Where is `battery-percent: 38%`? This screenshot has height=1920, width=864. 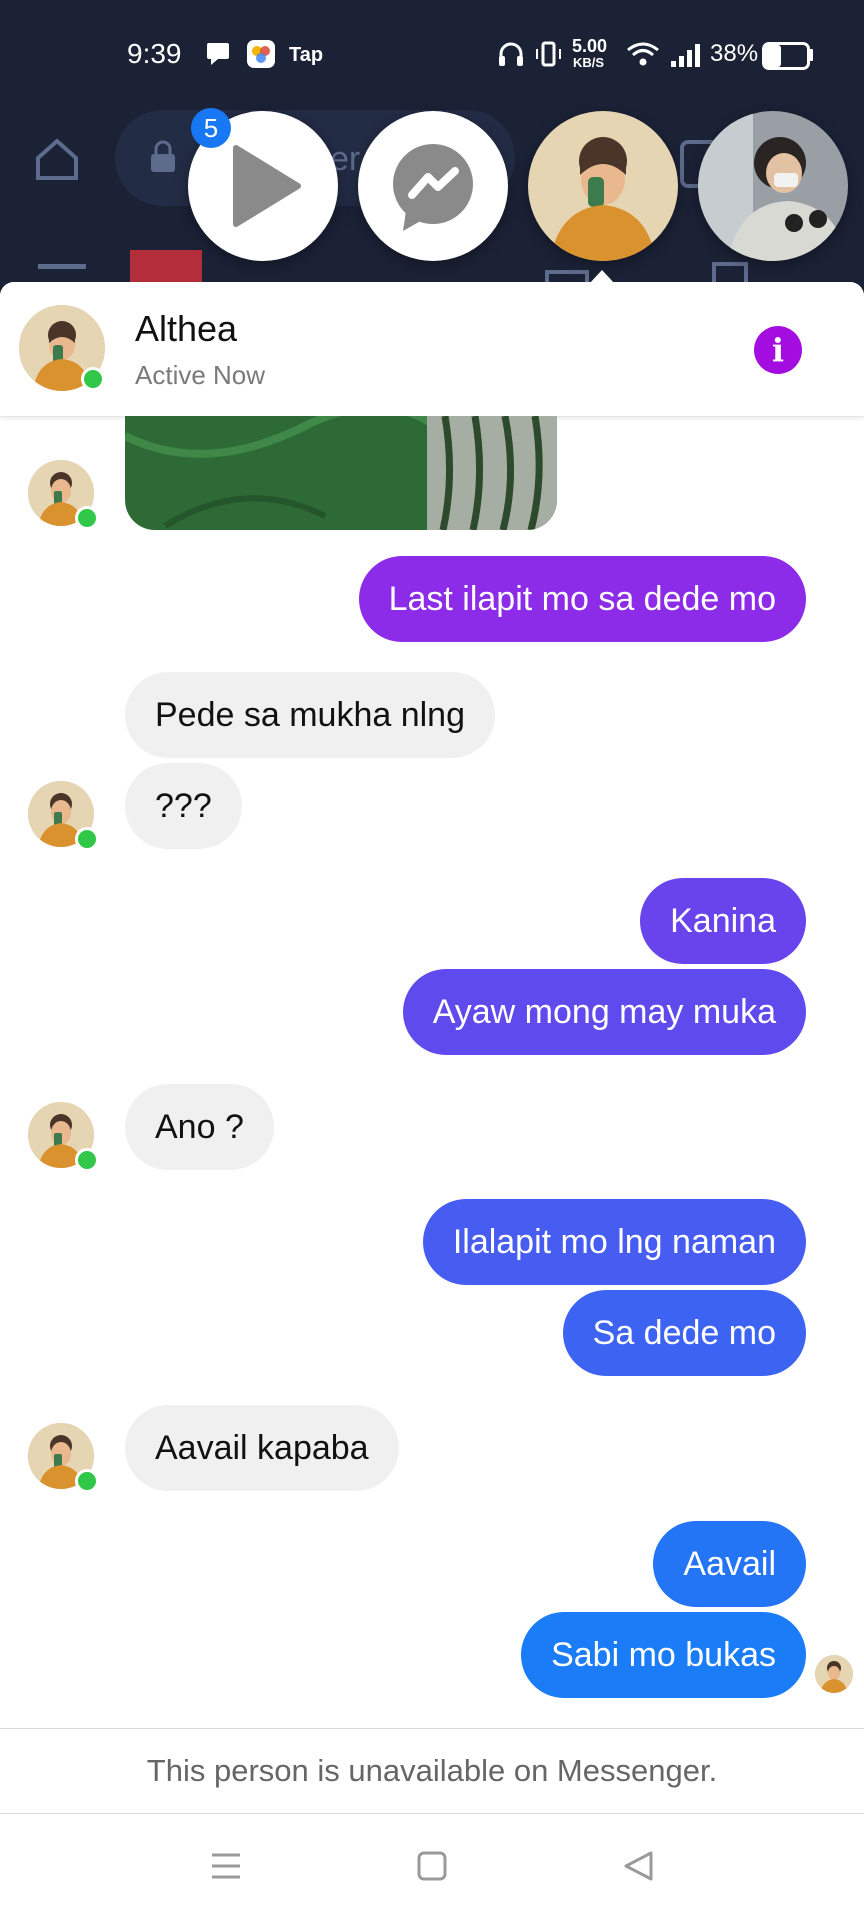 battery-percent: 38% is located at coordinates (734, 53).